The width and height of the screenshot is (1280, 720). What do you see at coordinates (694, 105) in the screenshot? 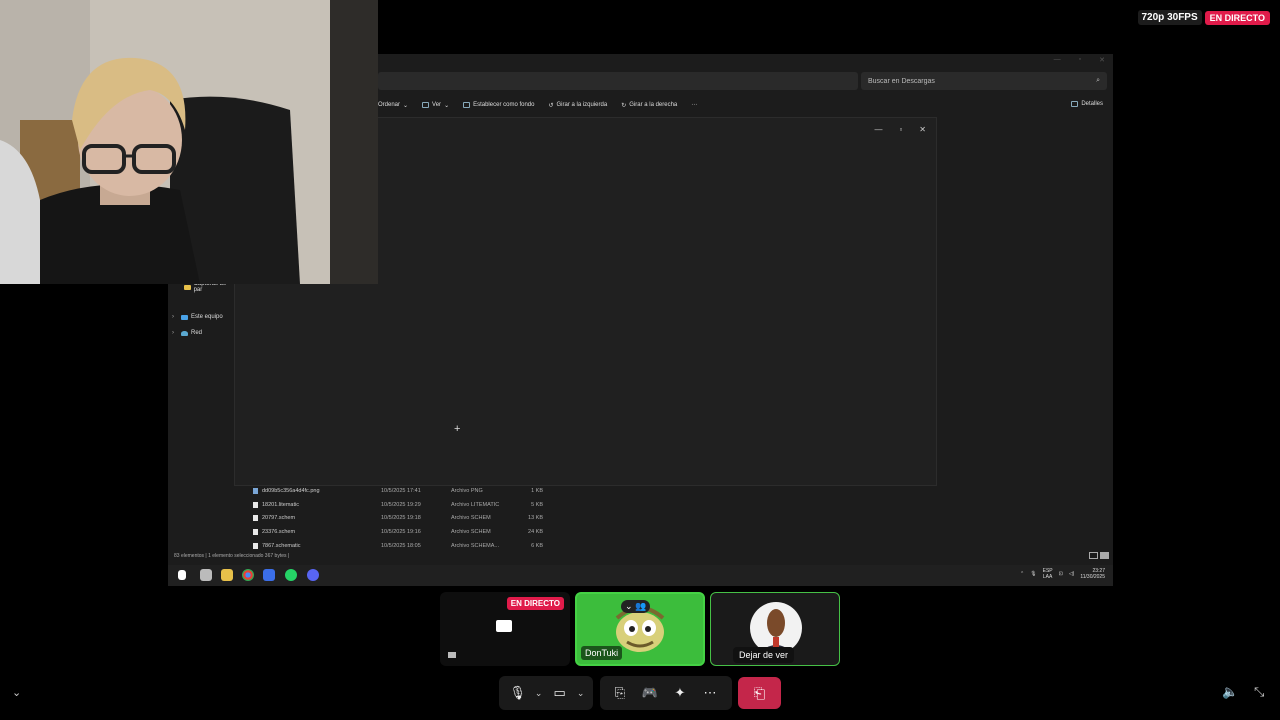
I see `more-options-button: ···` at bounding box center [694, 105].